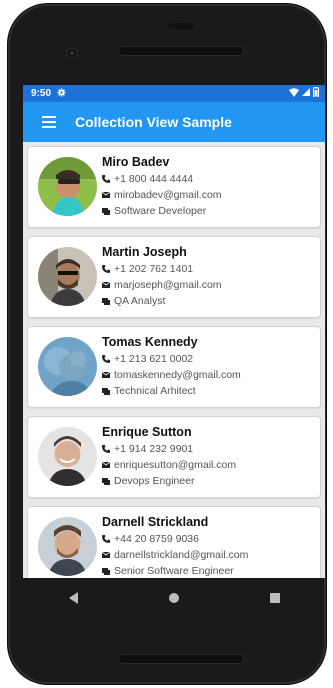 The width and height of the screenshot is (333, 688). I want to click on signal-icon, so click(306, 93).